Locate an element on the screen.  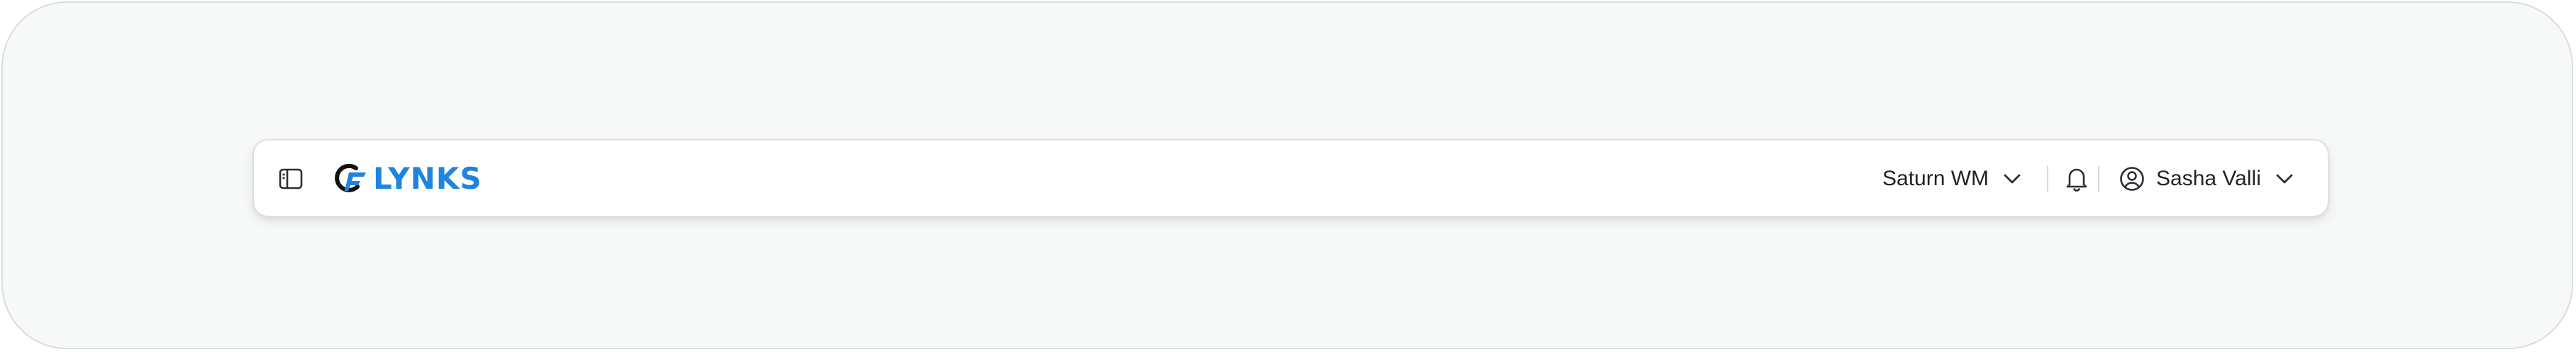
workspace-selector: Saturn WM is located at coordinates (1951, 179).